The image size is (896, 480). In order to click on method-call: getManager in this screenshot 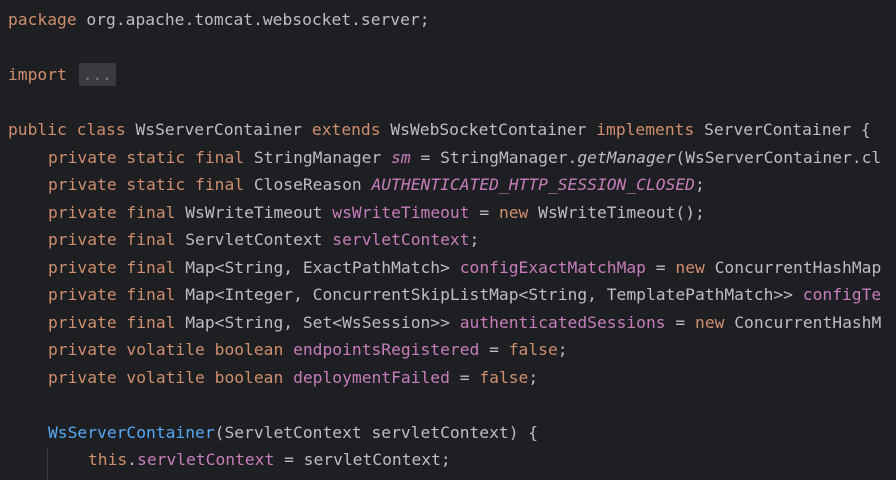, I will do `click(626, 157)`.